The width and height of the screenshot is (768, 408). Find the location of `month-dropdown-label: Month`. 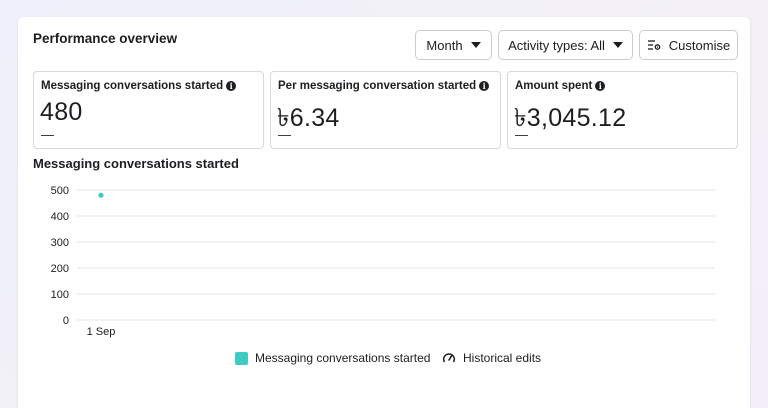

month-dropdown-label: Month is located at coordinates (444, 45).